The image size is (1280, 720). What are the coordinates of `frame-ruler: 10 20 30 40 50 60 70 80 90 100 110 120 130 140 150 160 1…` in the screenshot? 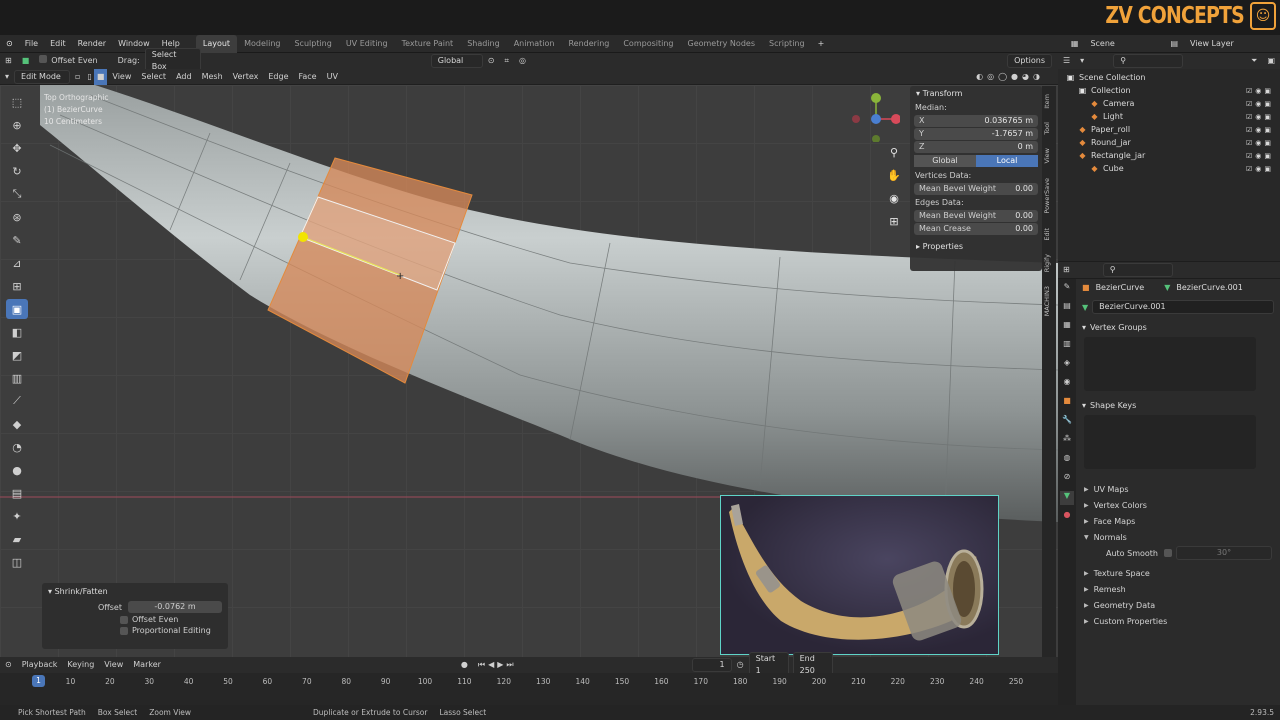 It's located at (529, 682).